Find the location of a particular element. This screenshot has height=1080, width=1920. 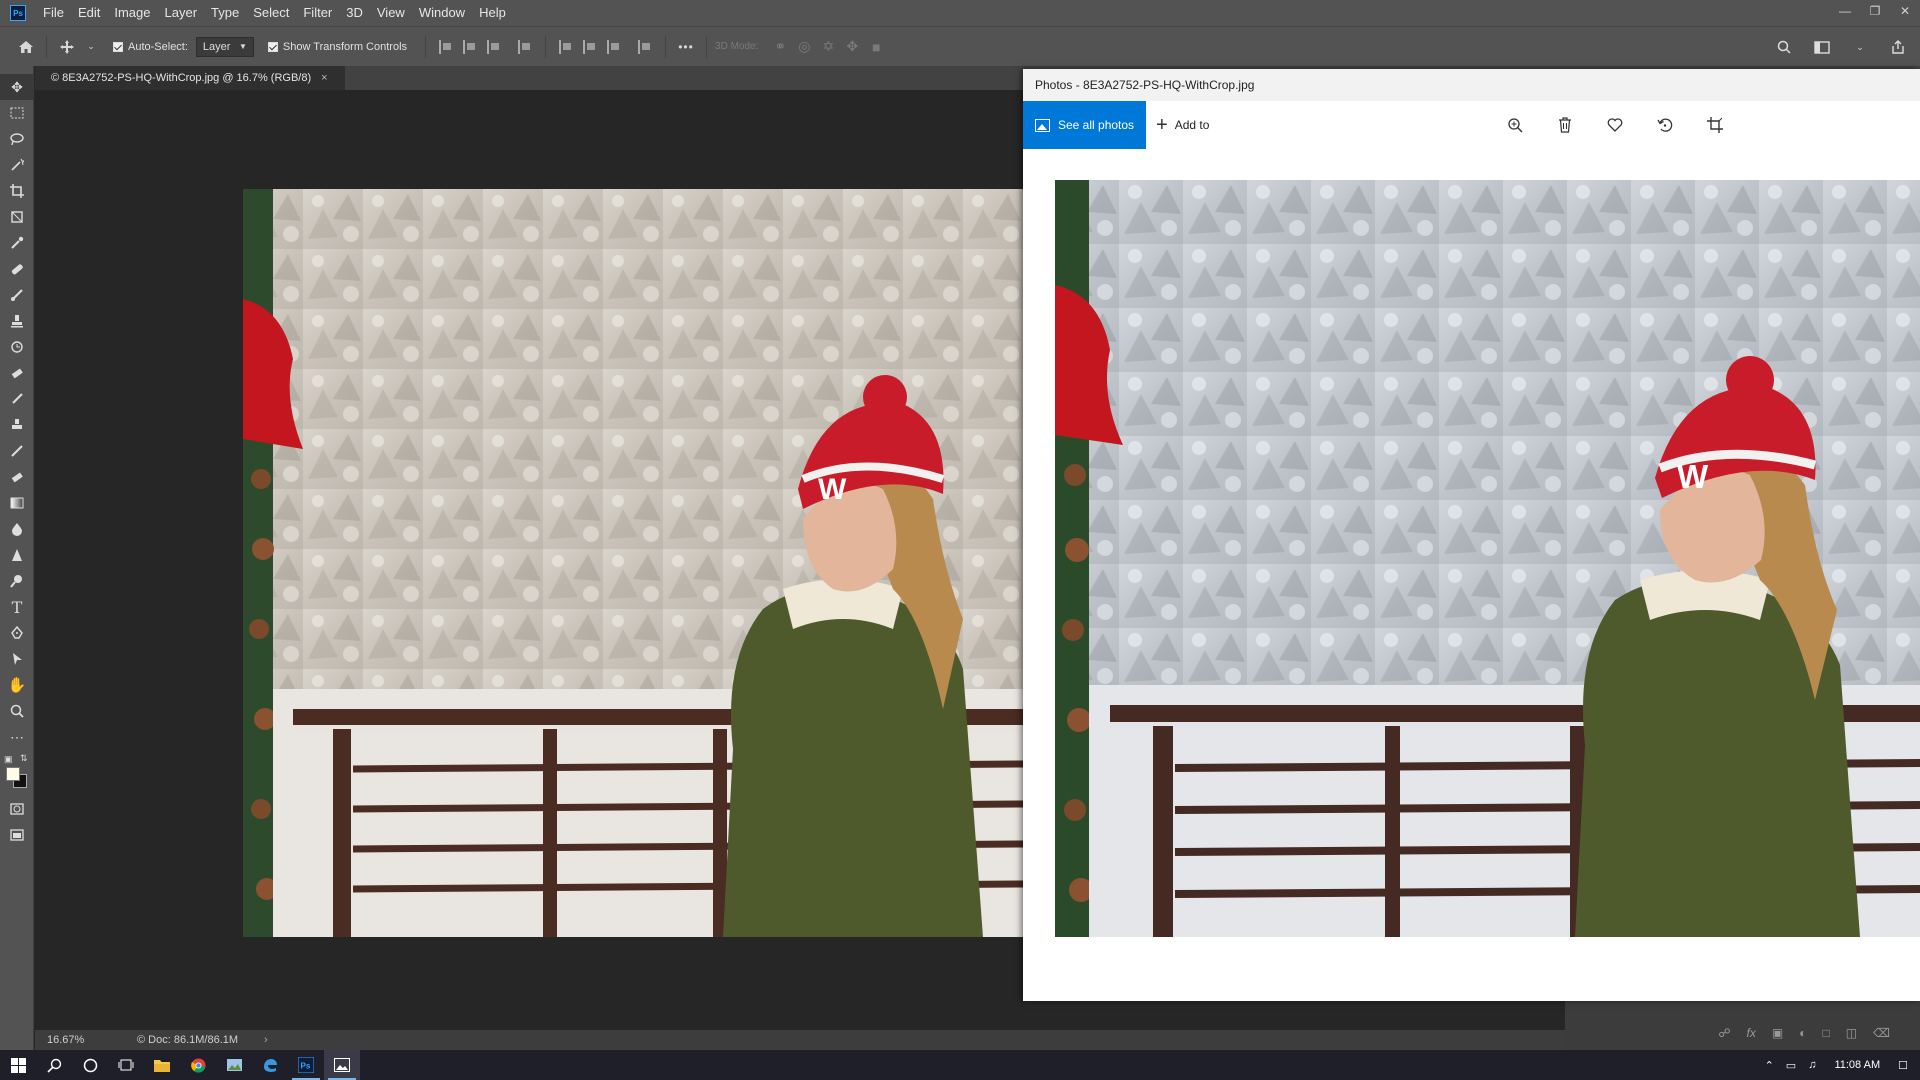

menu-view: View is located at coordinates (391, 13).